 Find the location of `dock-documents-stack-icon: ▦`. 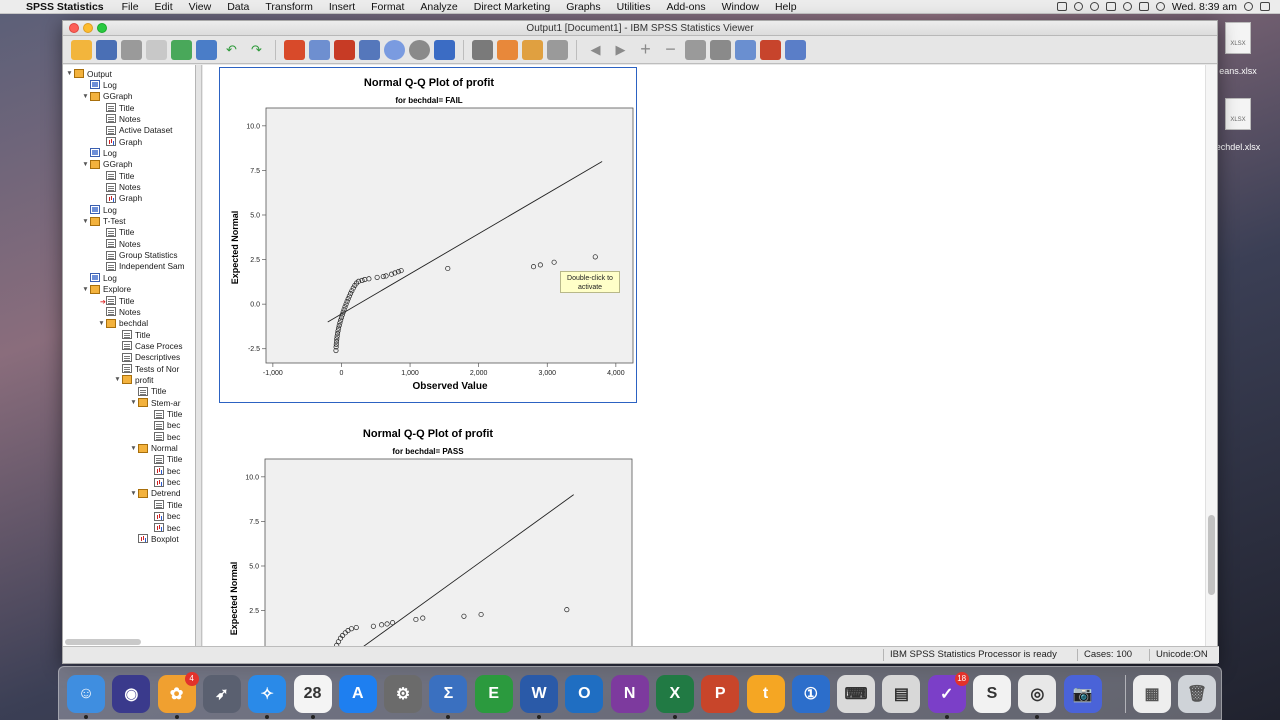

dock-documents-stack-icon: ▦ is located at coordinates (1152, 694).